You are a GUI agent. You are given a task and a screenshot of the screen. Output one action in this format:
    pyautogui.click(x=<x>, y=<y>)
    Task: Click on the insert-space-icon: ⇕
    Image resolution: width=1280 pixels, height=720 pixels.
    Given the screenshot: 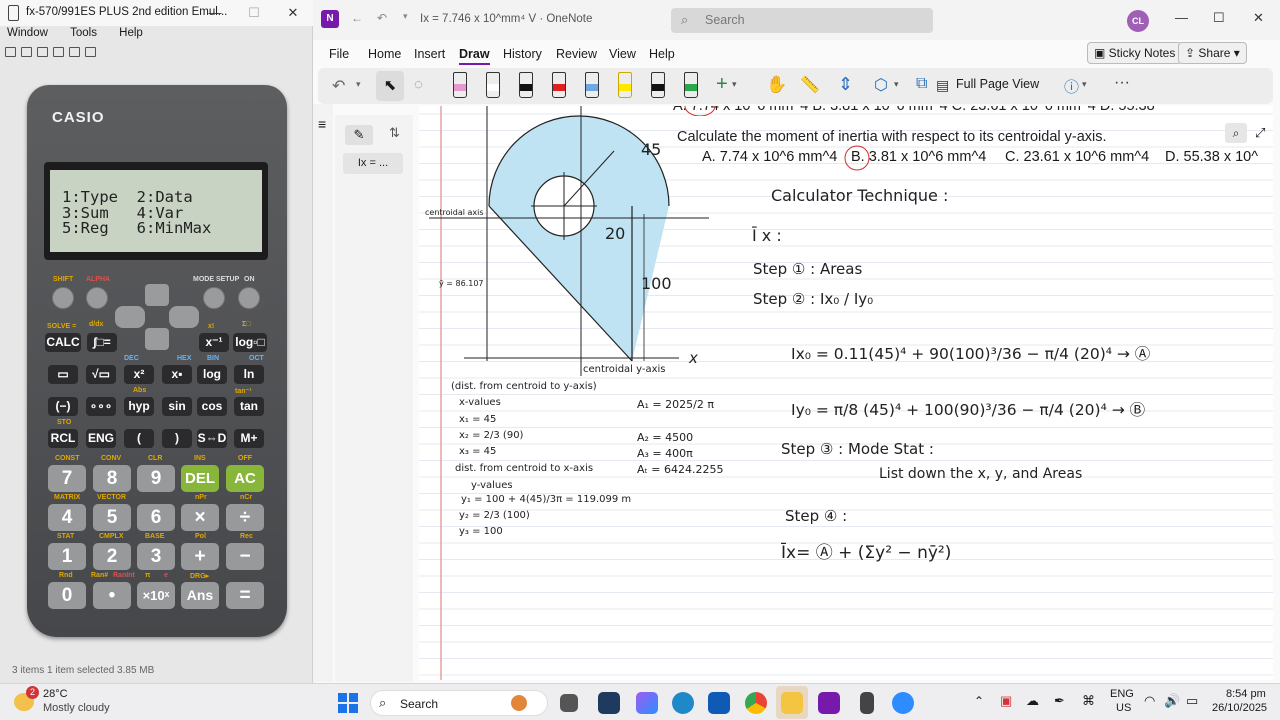 What is the action you would take?
    pyautogui.click(x=845, y=84)
    